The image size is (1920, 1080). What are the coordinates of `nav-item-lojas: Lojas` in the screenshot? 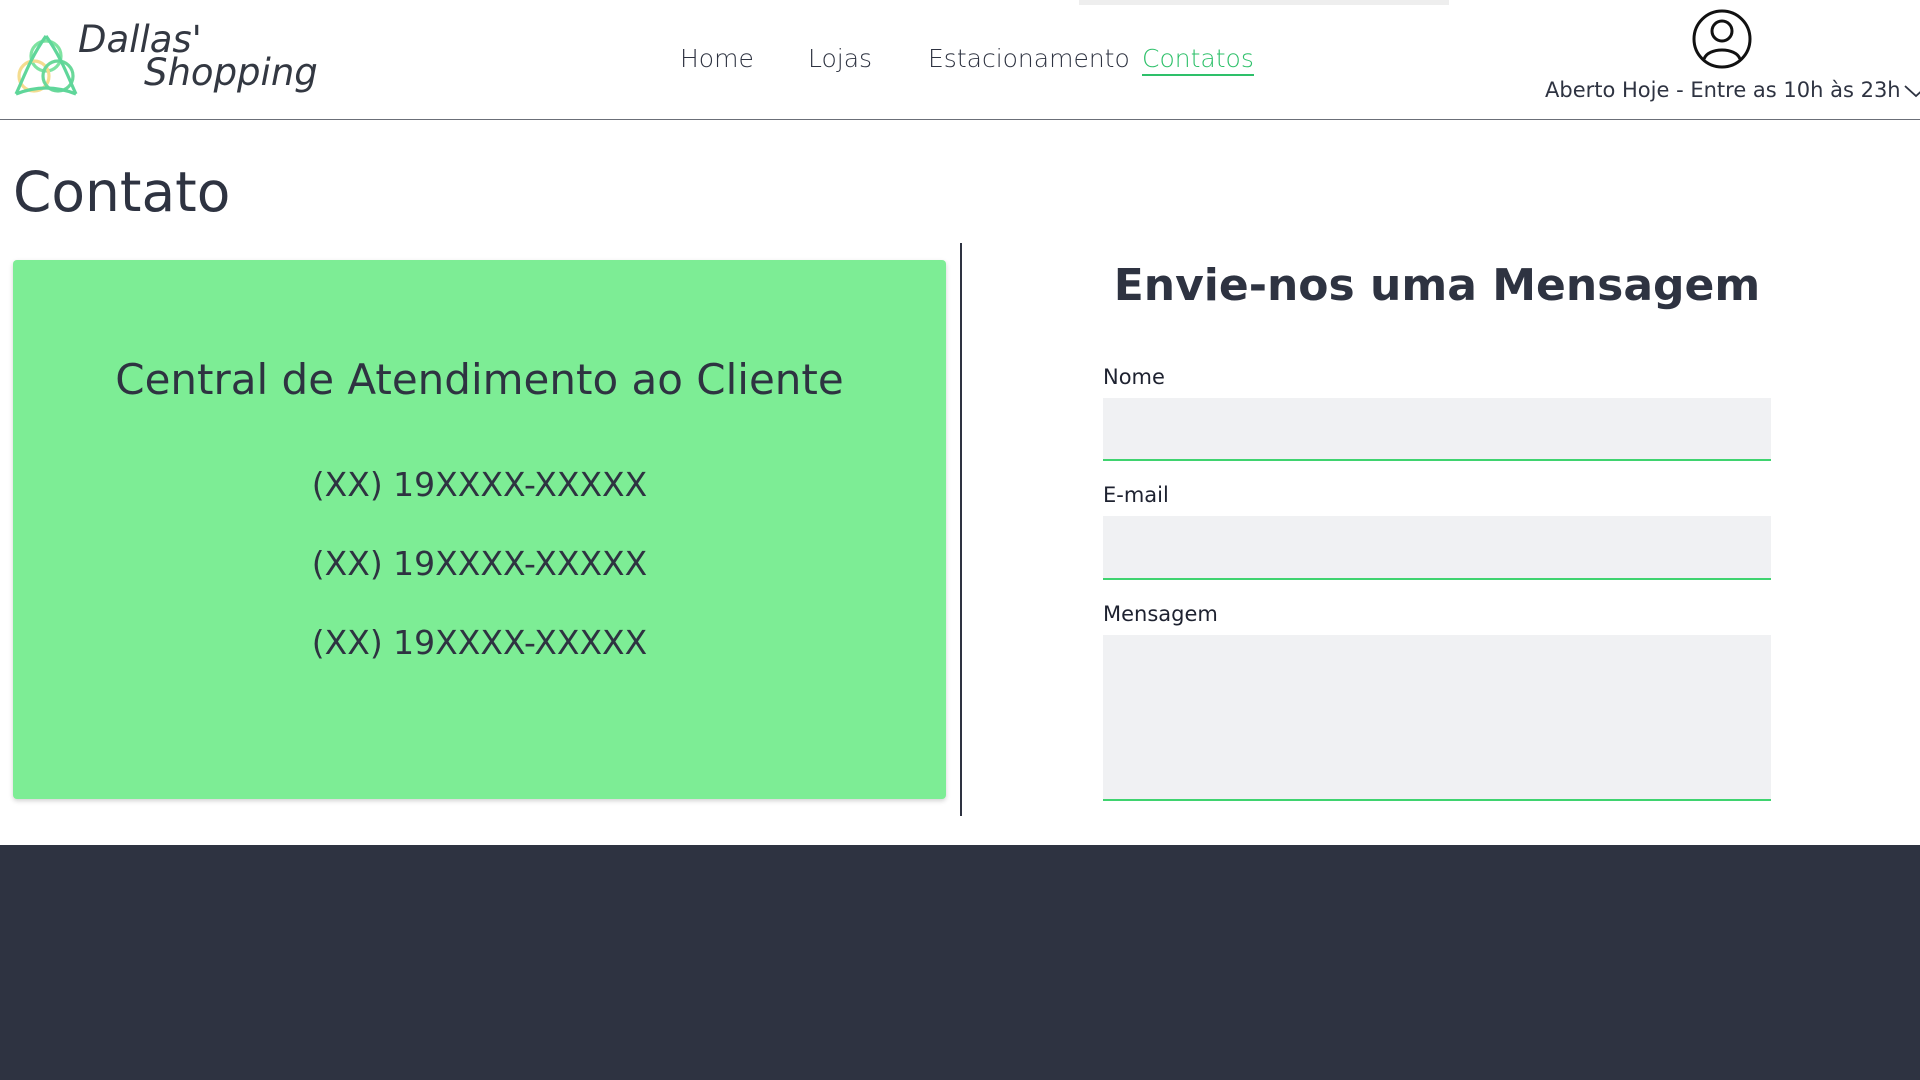 It's located at (840, 58).